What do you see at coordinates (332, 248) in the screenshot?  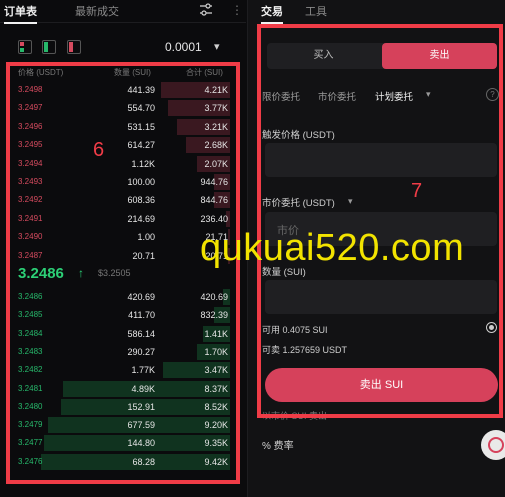 I see `watermark-text: qukuai520.com` at bounding box center [332, 248].